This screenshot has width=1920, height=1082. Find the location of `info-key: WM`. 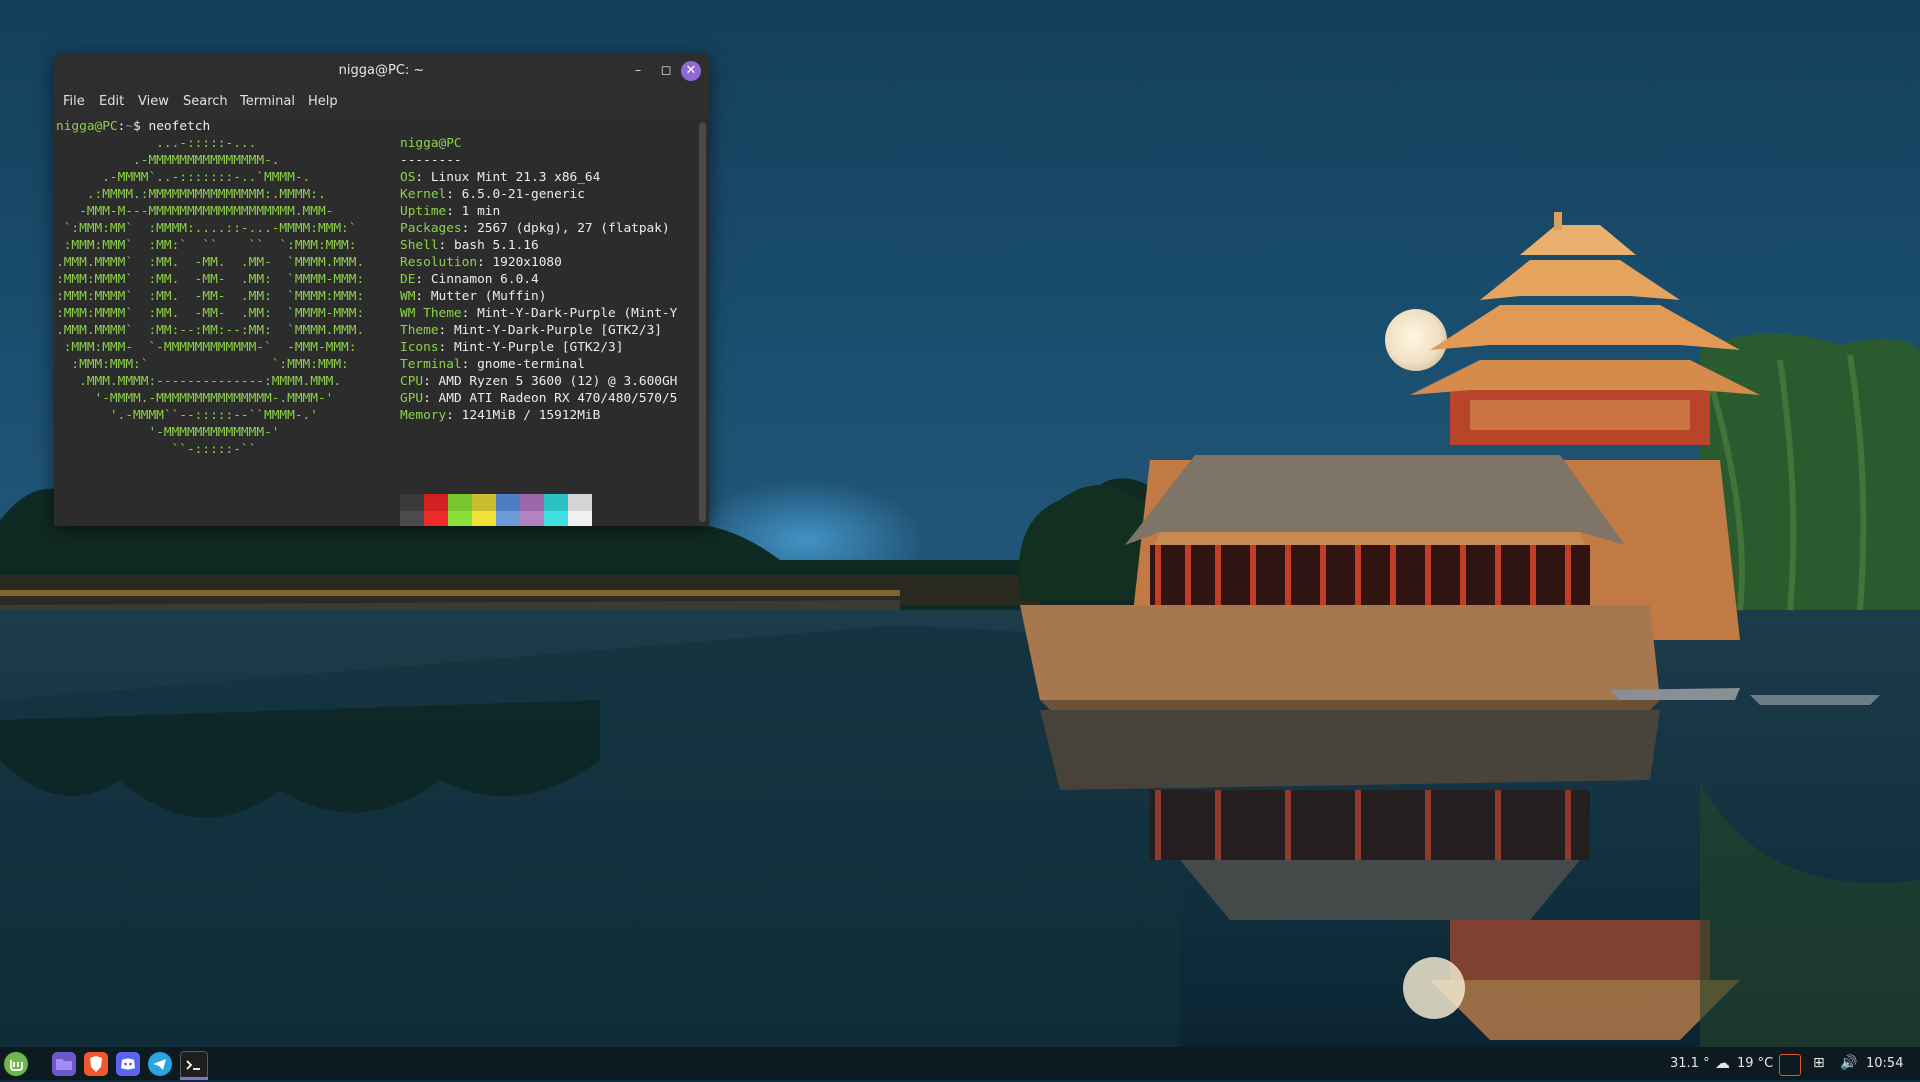

info-key: WM is located at coordinates (408, 296).